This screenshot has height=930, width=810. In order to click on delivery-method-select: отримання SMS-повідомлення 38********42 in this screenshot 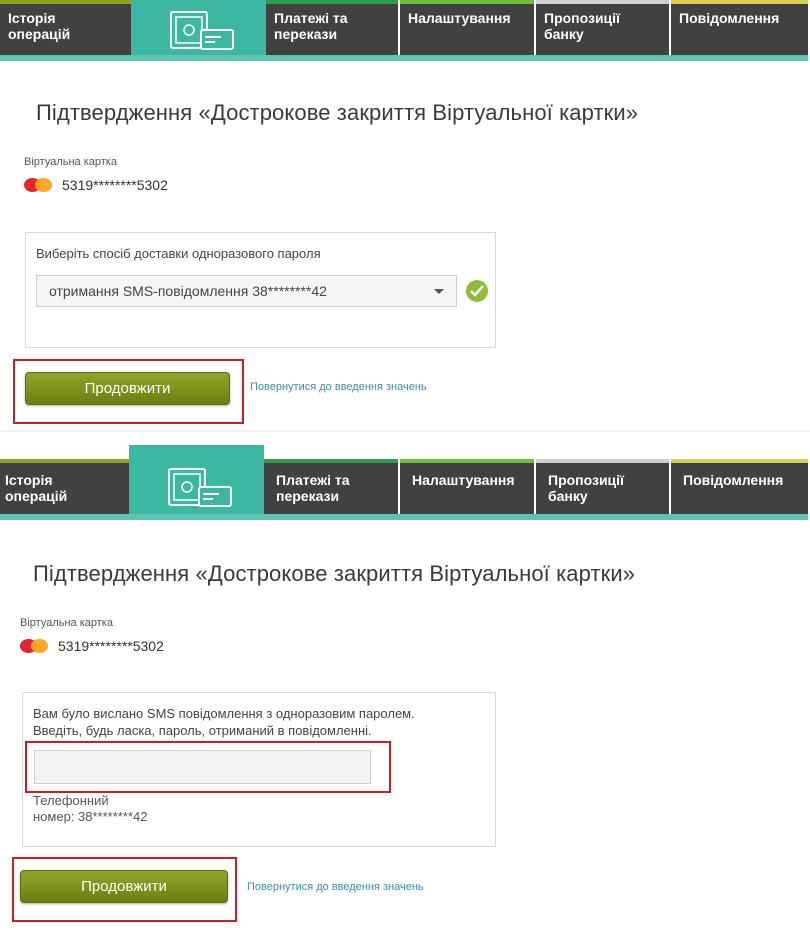, I will do `click(246, 291)`.